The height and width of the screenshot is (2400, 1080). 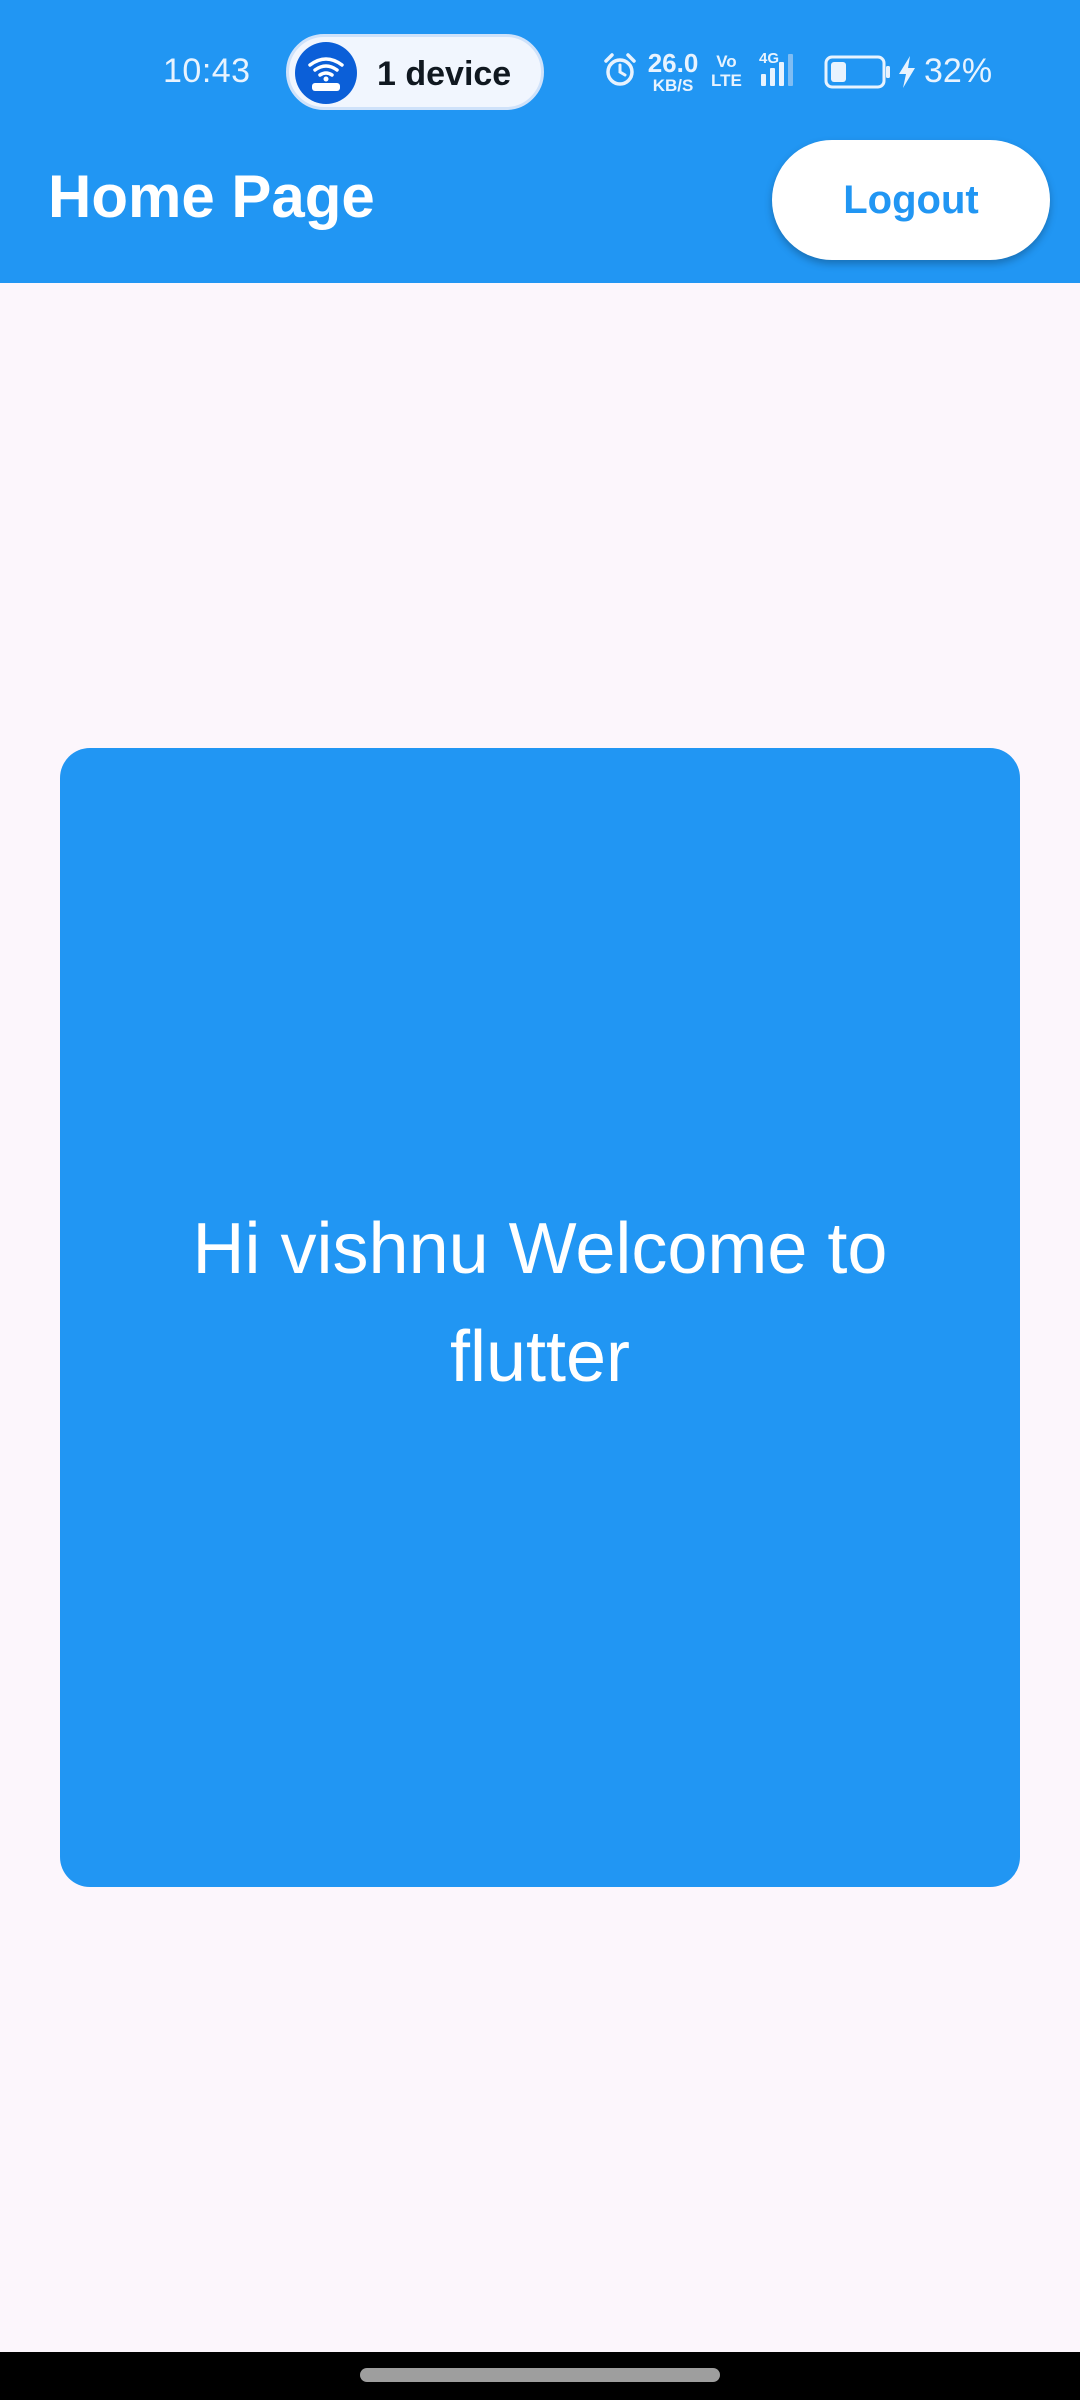 I want to click on system-nav-bar, so click(x=540, y=2376).